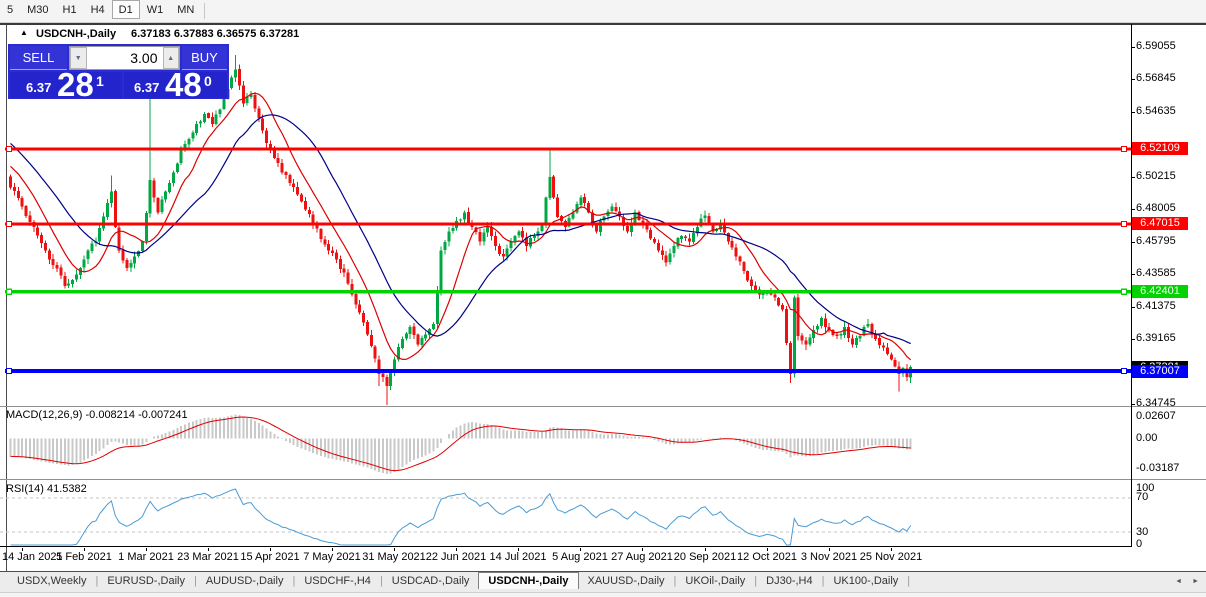 The height and width of the screenshot is (597, 1206). What do you see at coordinates (332, 557) in the screenshot?
I see `date-axis-label: 7 May 2021` at bounding box center [332, 557].